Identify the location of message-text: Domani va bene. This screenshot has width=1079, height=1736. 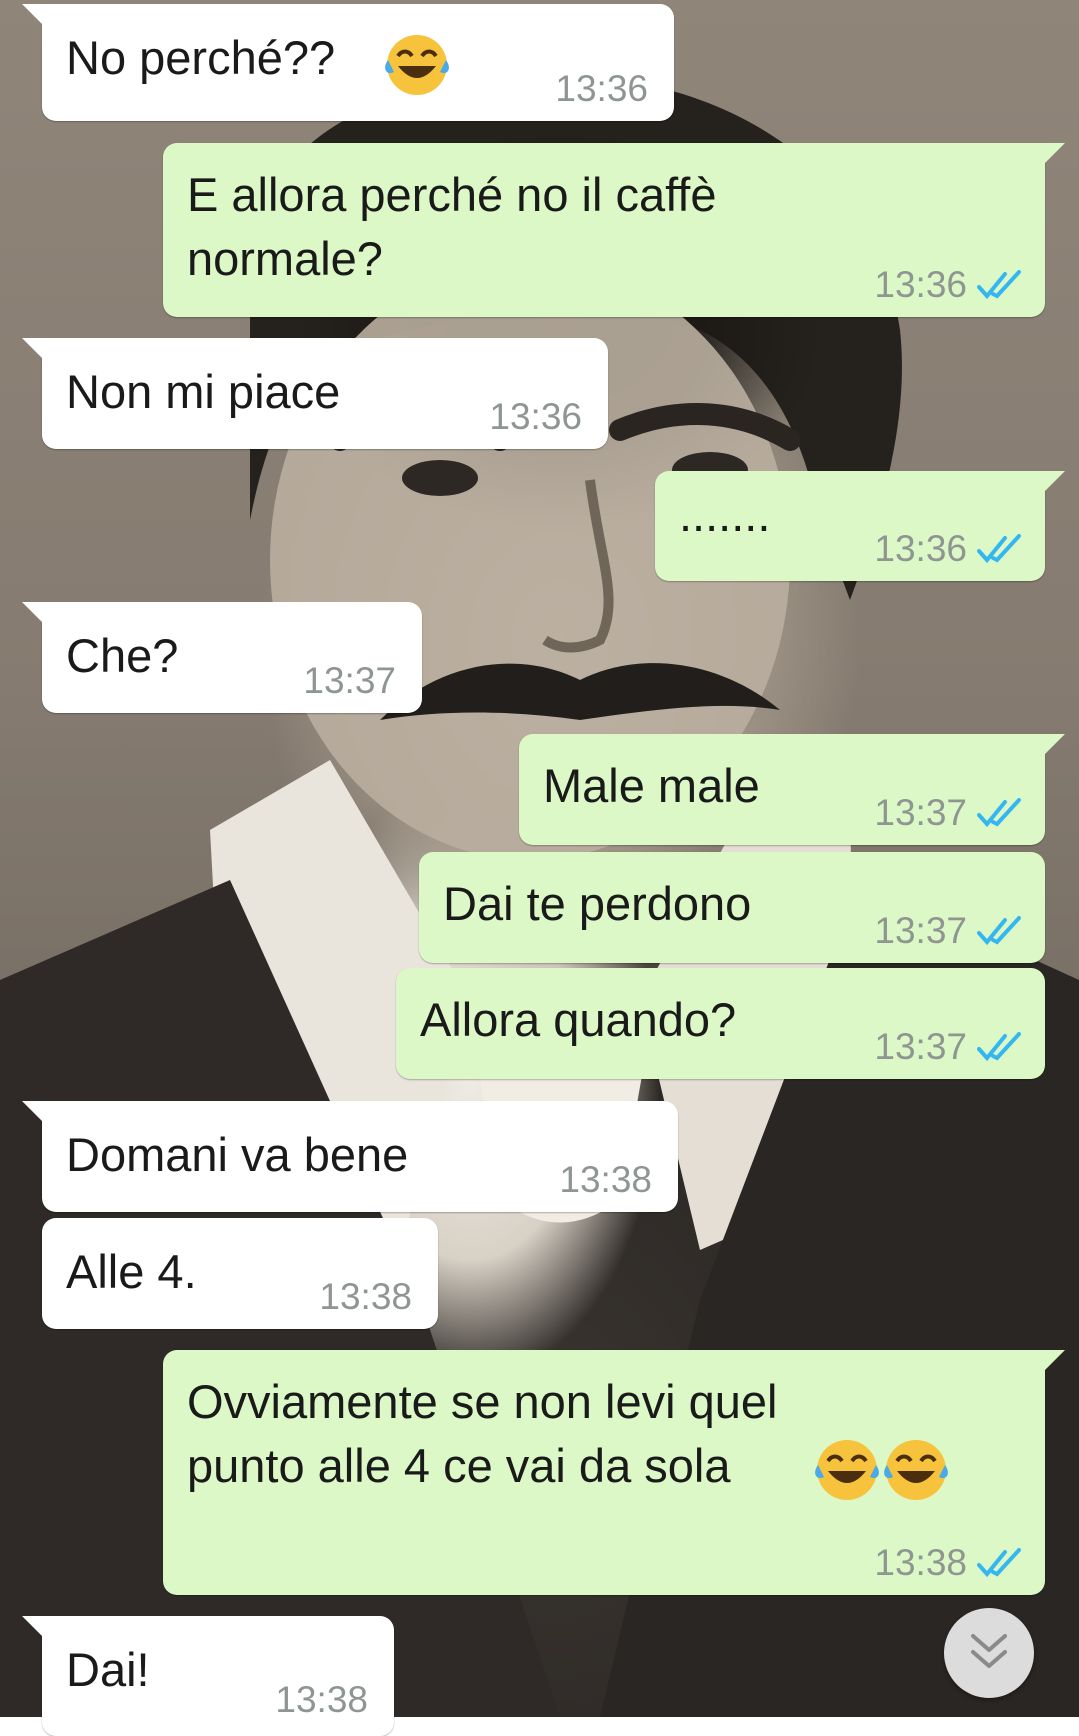
(237, 1154).